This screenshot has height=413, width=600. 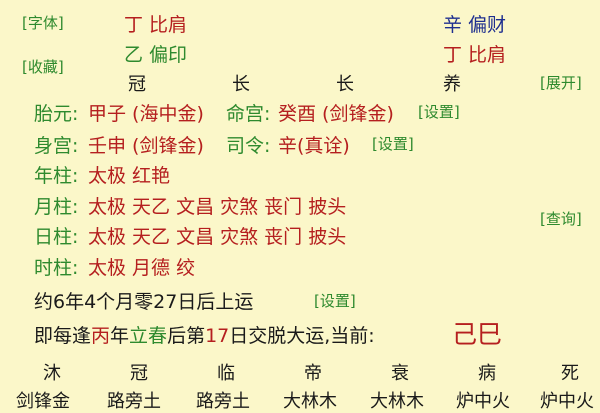 What do you see at coordinates (487, 373) in the screenshot?
I see `bottom-stage-6: 病` at bounding box center [487, 373].